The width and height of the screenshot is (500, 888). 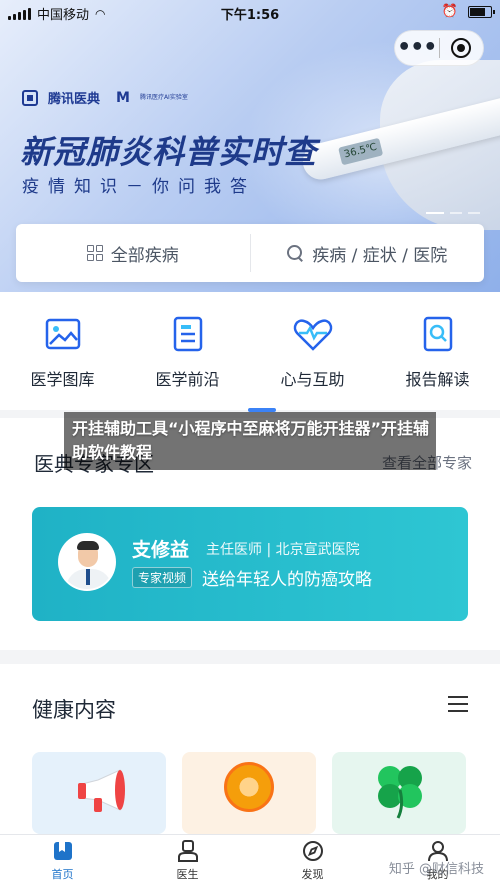 I want to click on status-bar: 中国移动 ◠ 下午1:56 ⏰, so click(x=250, y=13).